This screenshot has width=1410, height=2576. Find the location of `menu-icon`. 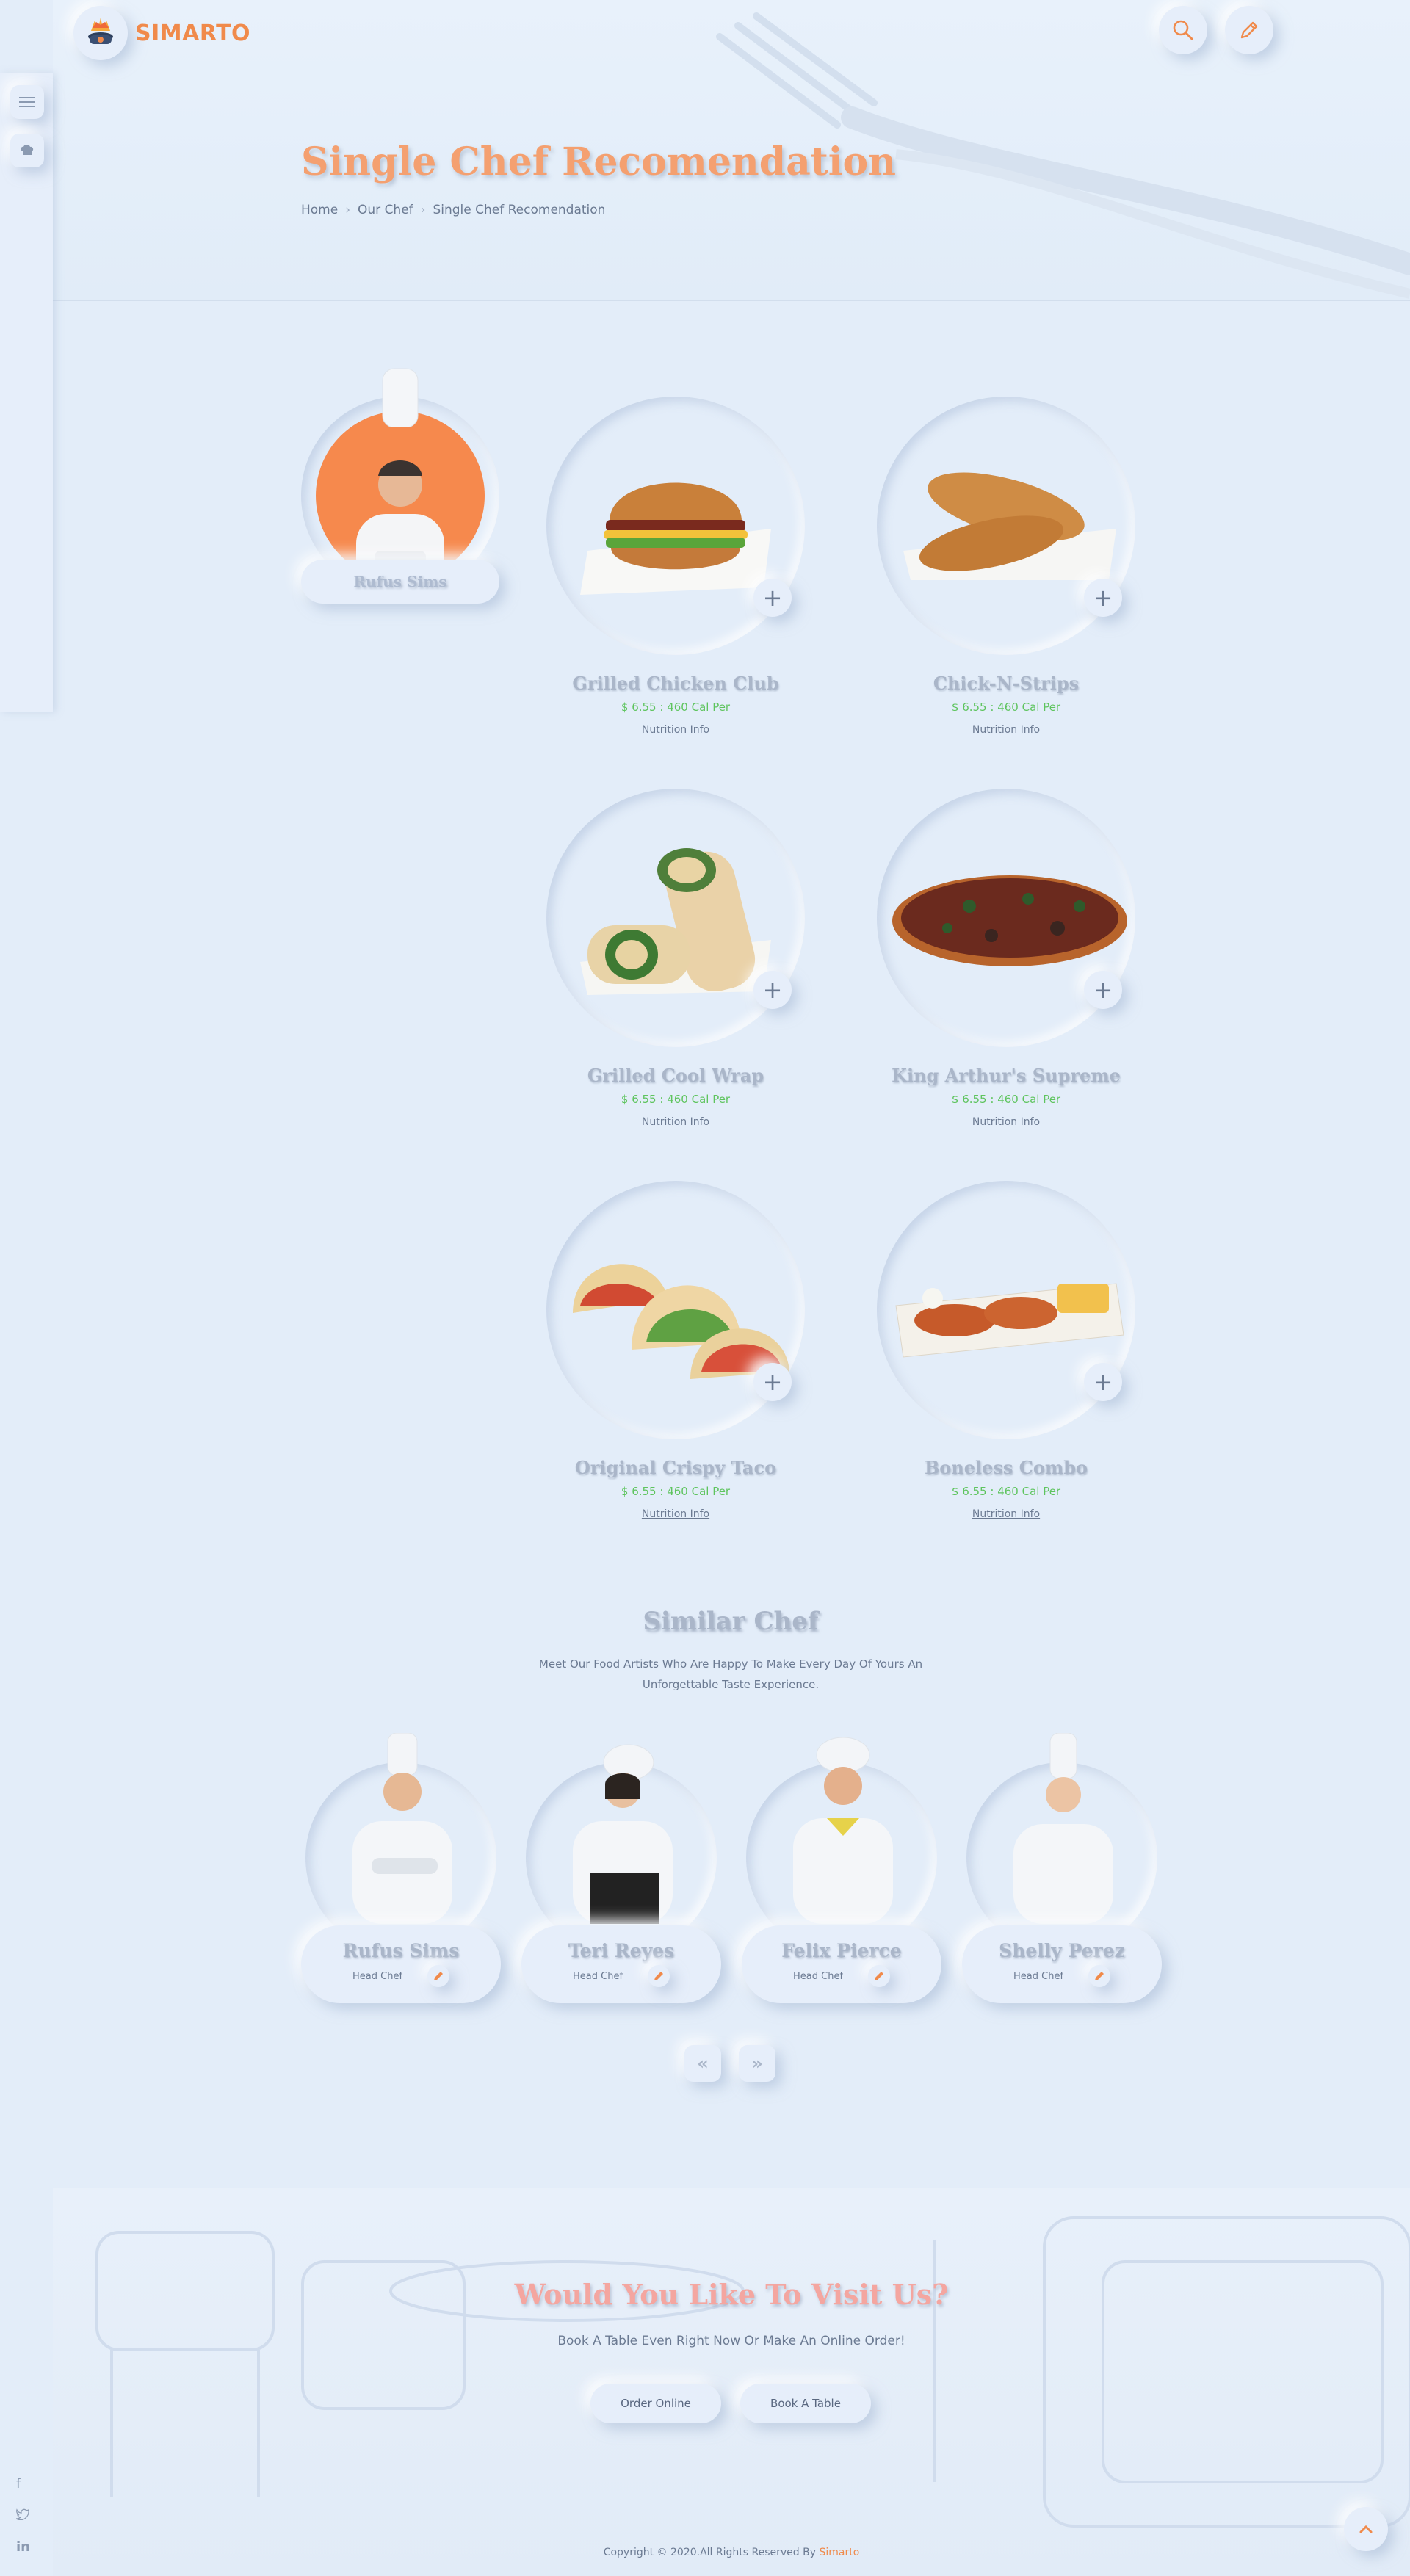

menu-icon is located at coordinates (27, 102).